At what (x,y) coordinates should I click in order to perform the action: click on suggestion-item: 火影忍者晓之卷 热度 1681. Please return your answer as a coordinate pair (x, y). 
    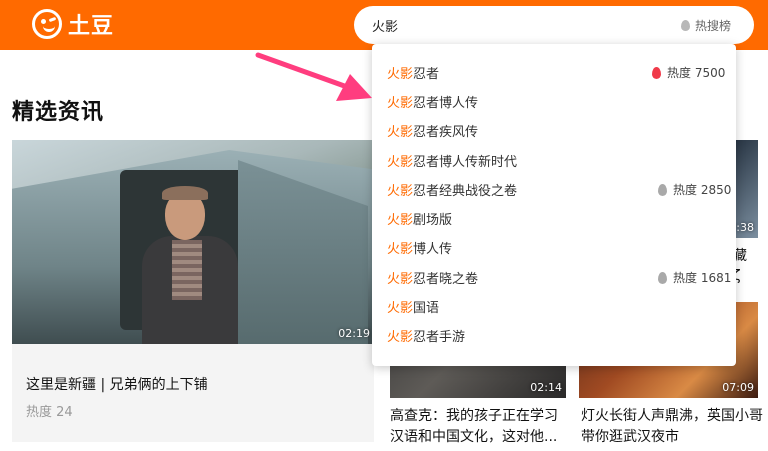
    Looking at the image, I should click on (554, 277).